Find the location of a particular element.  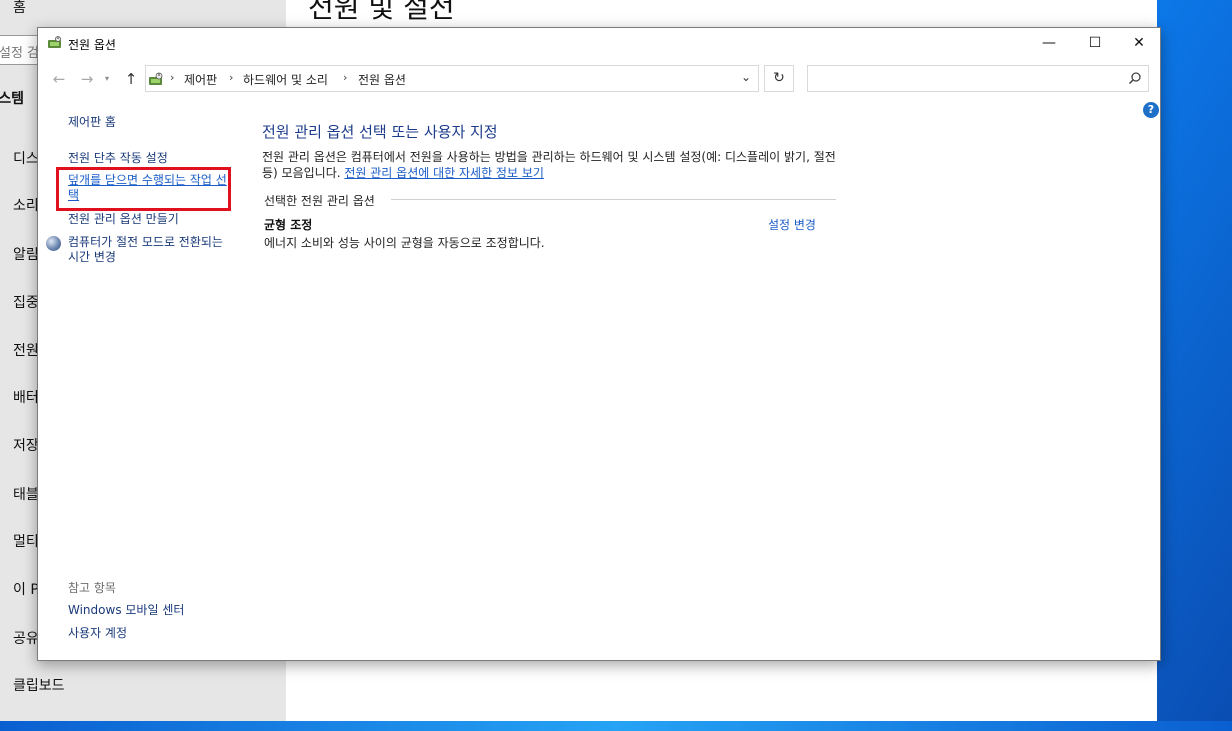

title-bar: 전원 옵션 — ☐ ✕ is located at coordinates (599, 43).